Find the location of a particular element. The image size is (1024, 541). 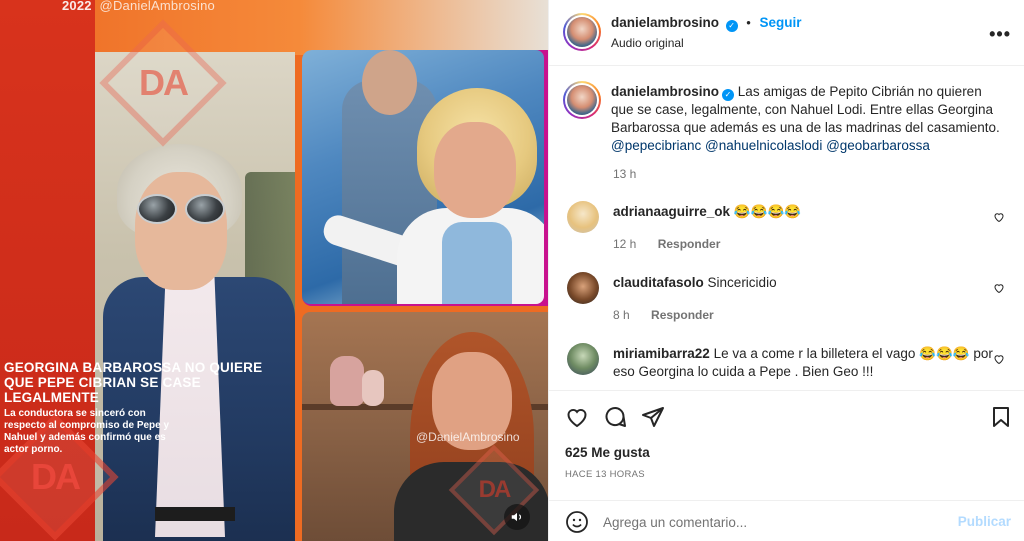

volume-button is located at coordinates (517, 517).